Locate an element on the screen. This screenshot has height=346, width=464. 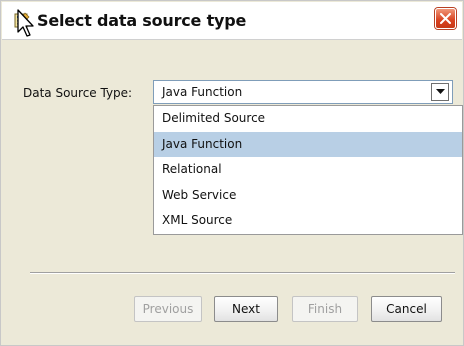
dropdown-item-web-service: Web Service is located at coordinates (308, 195).